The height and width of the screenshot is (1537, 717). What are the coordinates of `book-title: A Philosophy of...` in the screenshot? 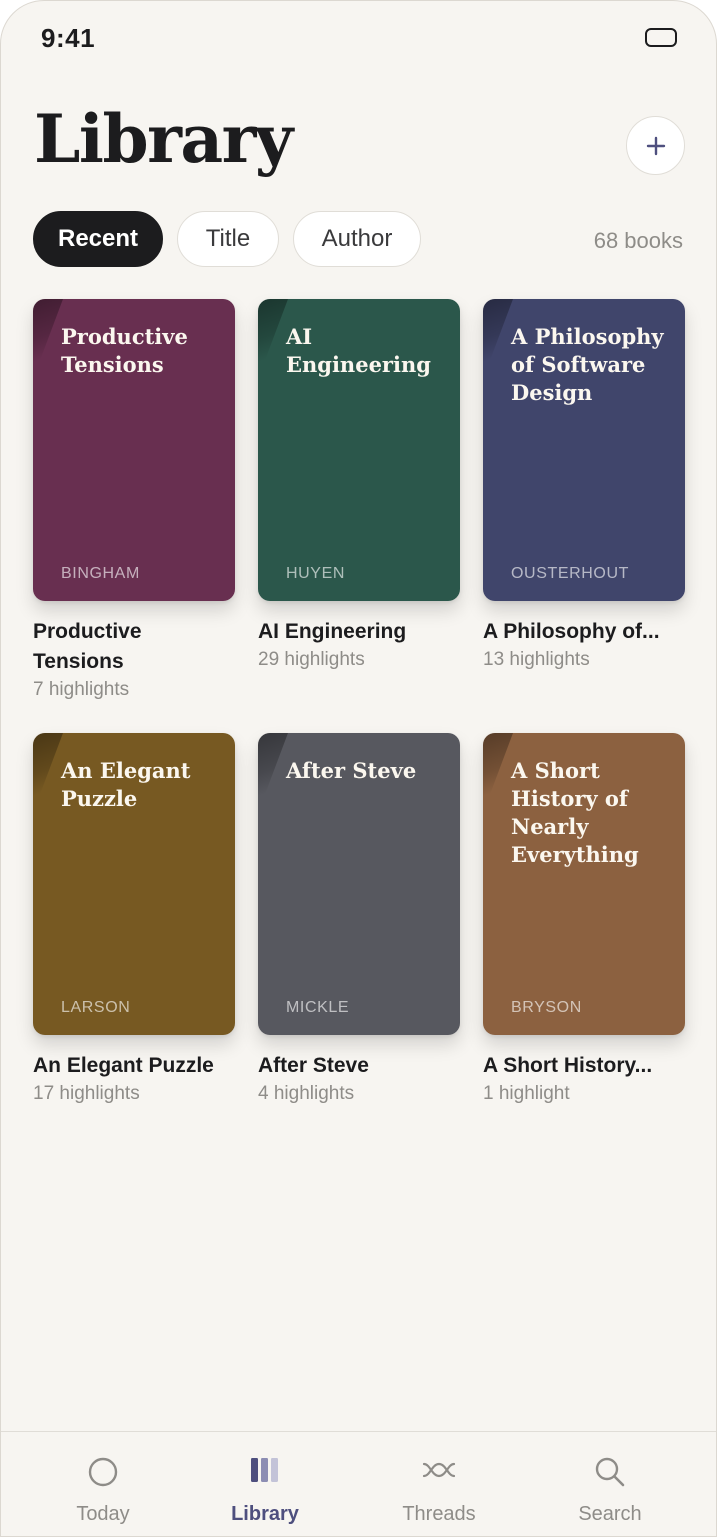 It's located at (571, 631).